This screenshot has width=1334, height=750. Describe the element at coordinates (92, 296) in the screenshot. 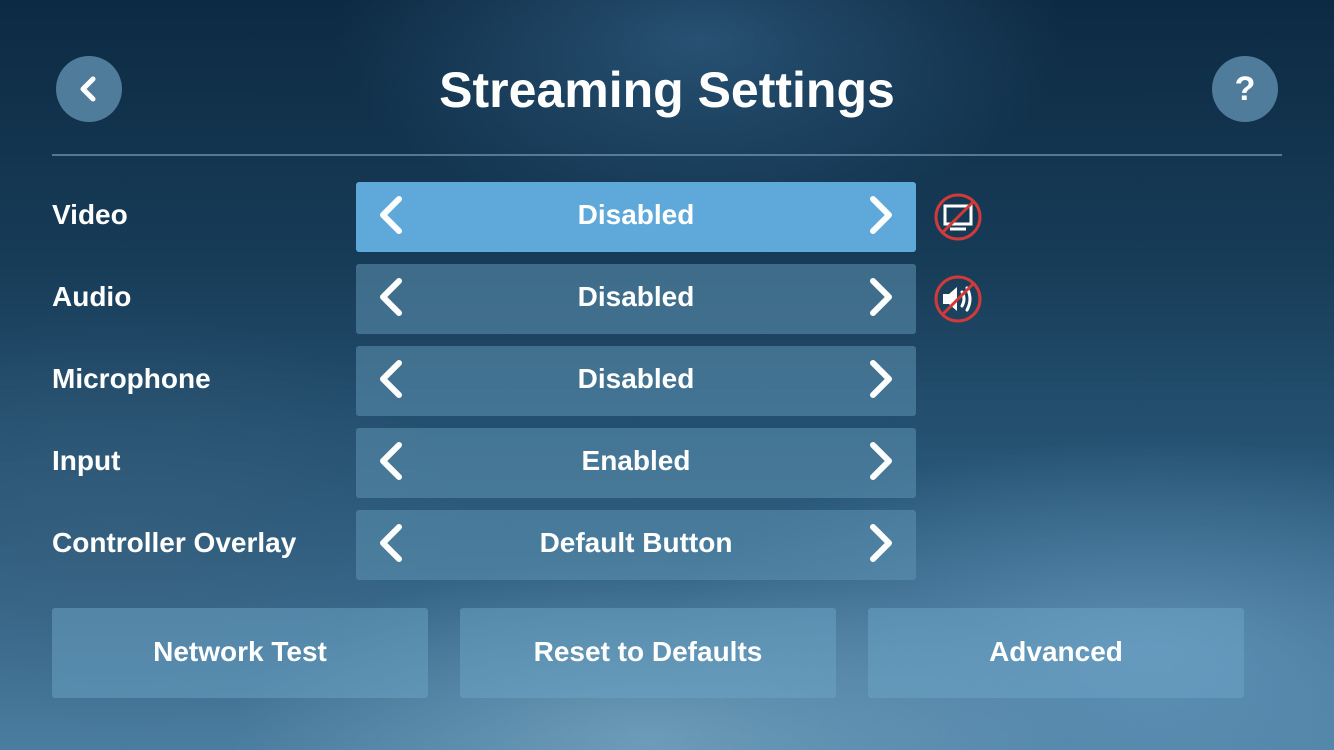

I see `setting-label-audio: Audio` at that location.